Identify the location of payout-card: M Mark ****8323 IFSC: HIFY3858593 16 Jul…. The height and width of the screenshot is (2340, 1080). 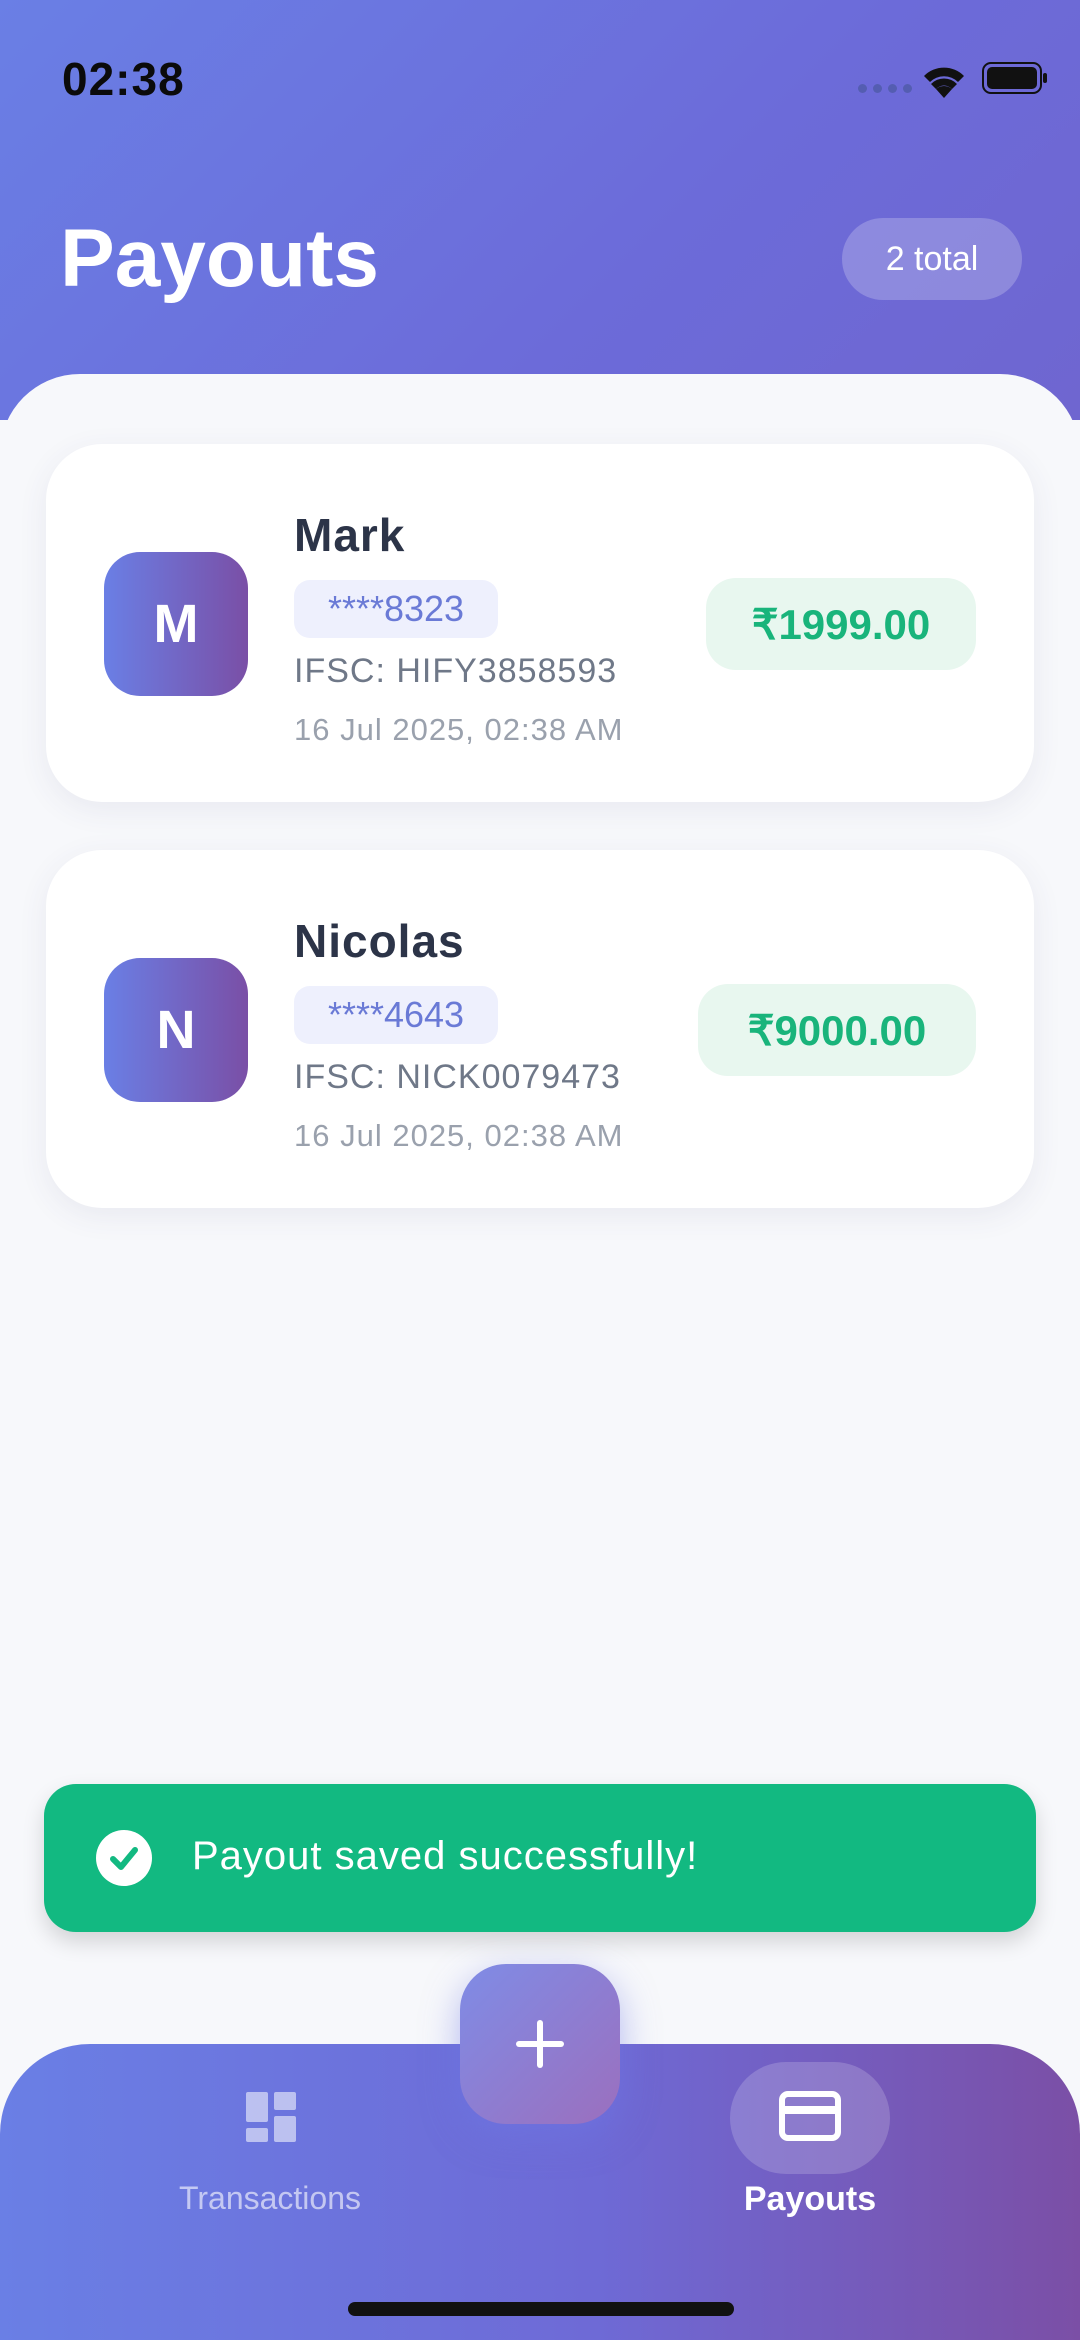
(540, 623).